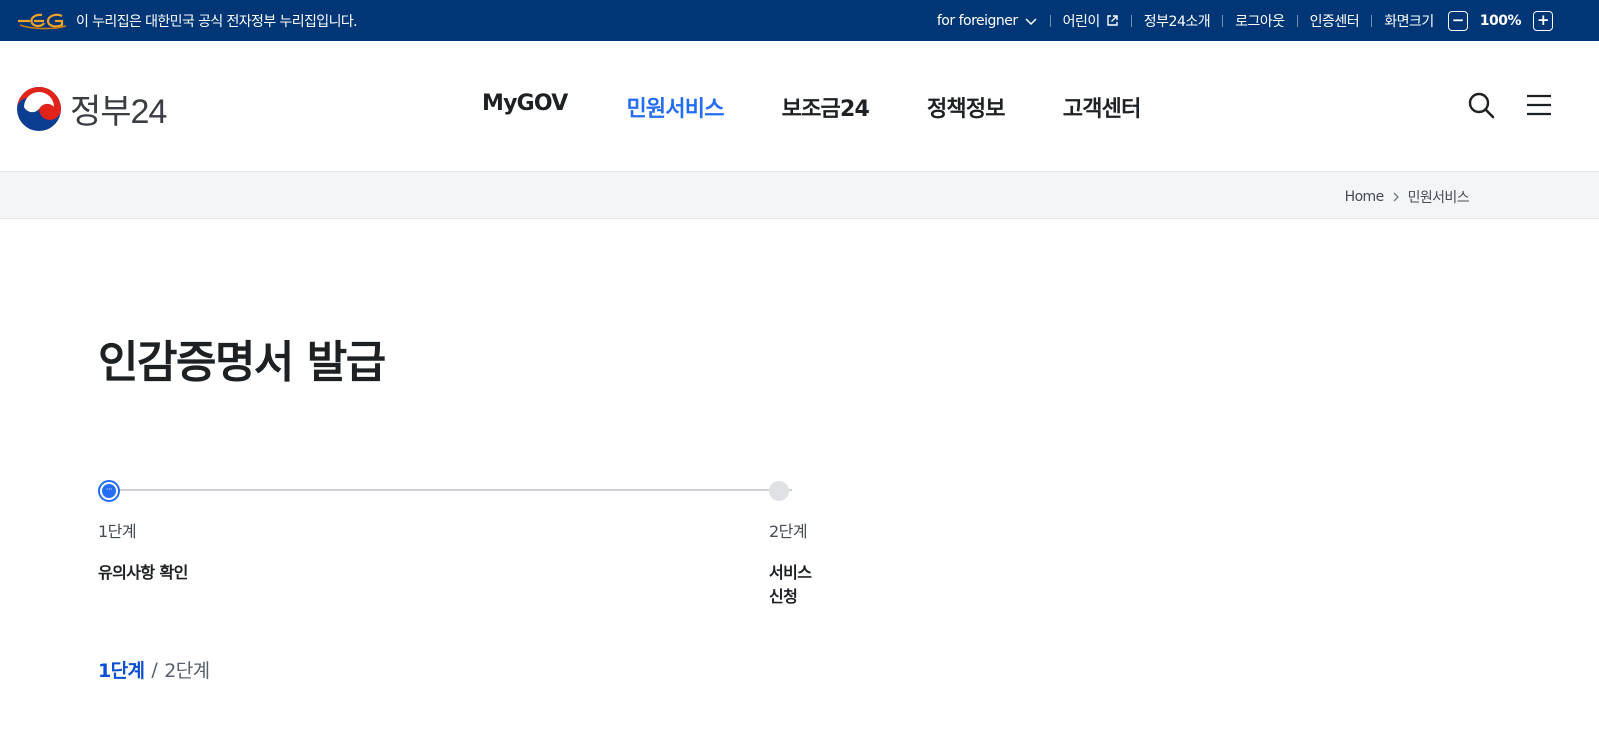 The image size is (1599, 733). What do you see at coordinates (1102, 107) in the screenshot?
I see `nav-item-customer-center: 고객센터` at bounding box center [1102, 107].